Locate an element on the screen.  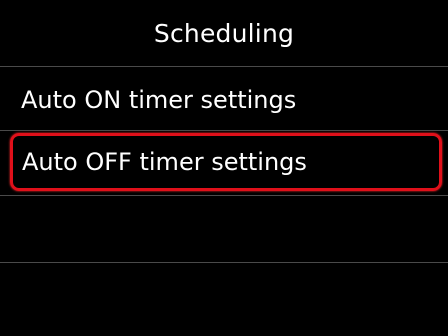
screen-title: Scheduling is located at coordinates (224, 33).